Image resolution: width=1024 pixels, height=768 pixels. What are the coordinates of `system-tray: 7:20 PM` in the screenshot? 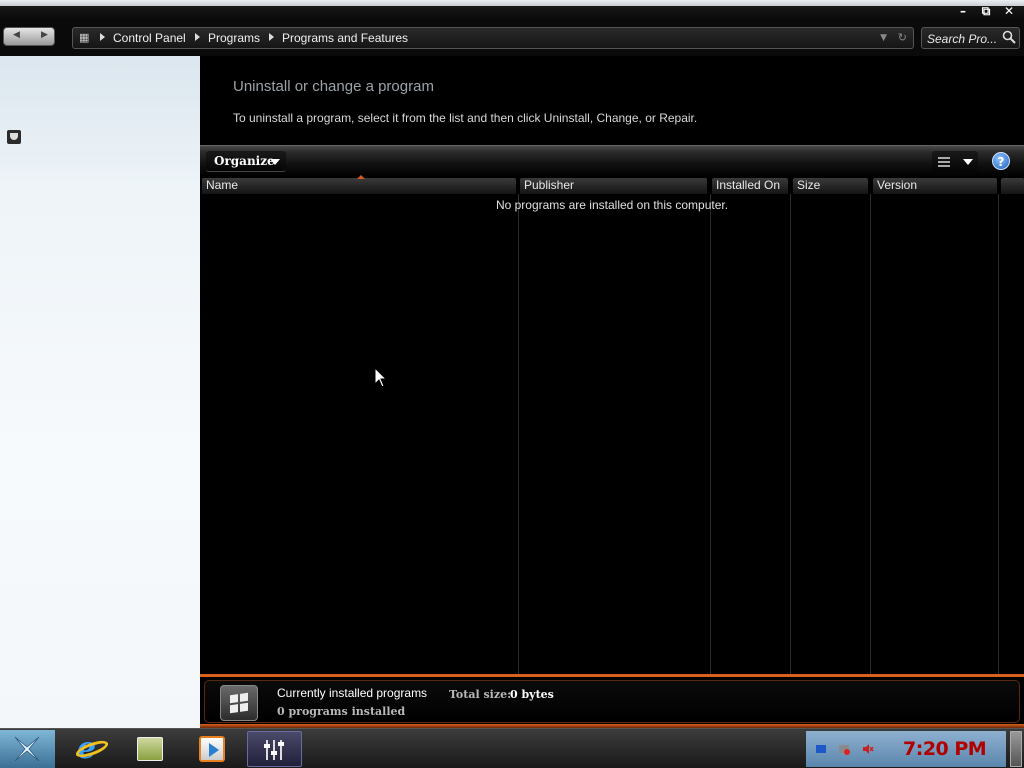 It's located at (906, 749).